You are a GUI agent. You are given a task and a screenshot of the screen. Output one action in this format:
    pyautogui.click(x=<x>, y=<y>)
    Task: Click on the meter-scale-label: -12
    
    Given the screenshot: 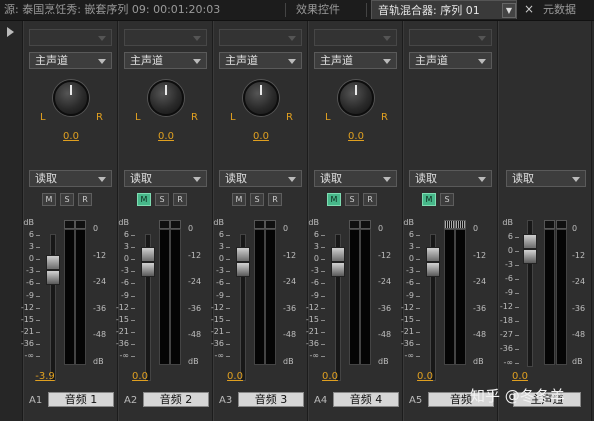 What is the action you would take?
    pyautogui.click(x=579, y=255)
    